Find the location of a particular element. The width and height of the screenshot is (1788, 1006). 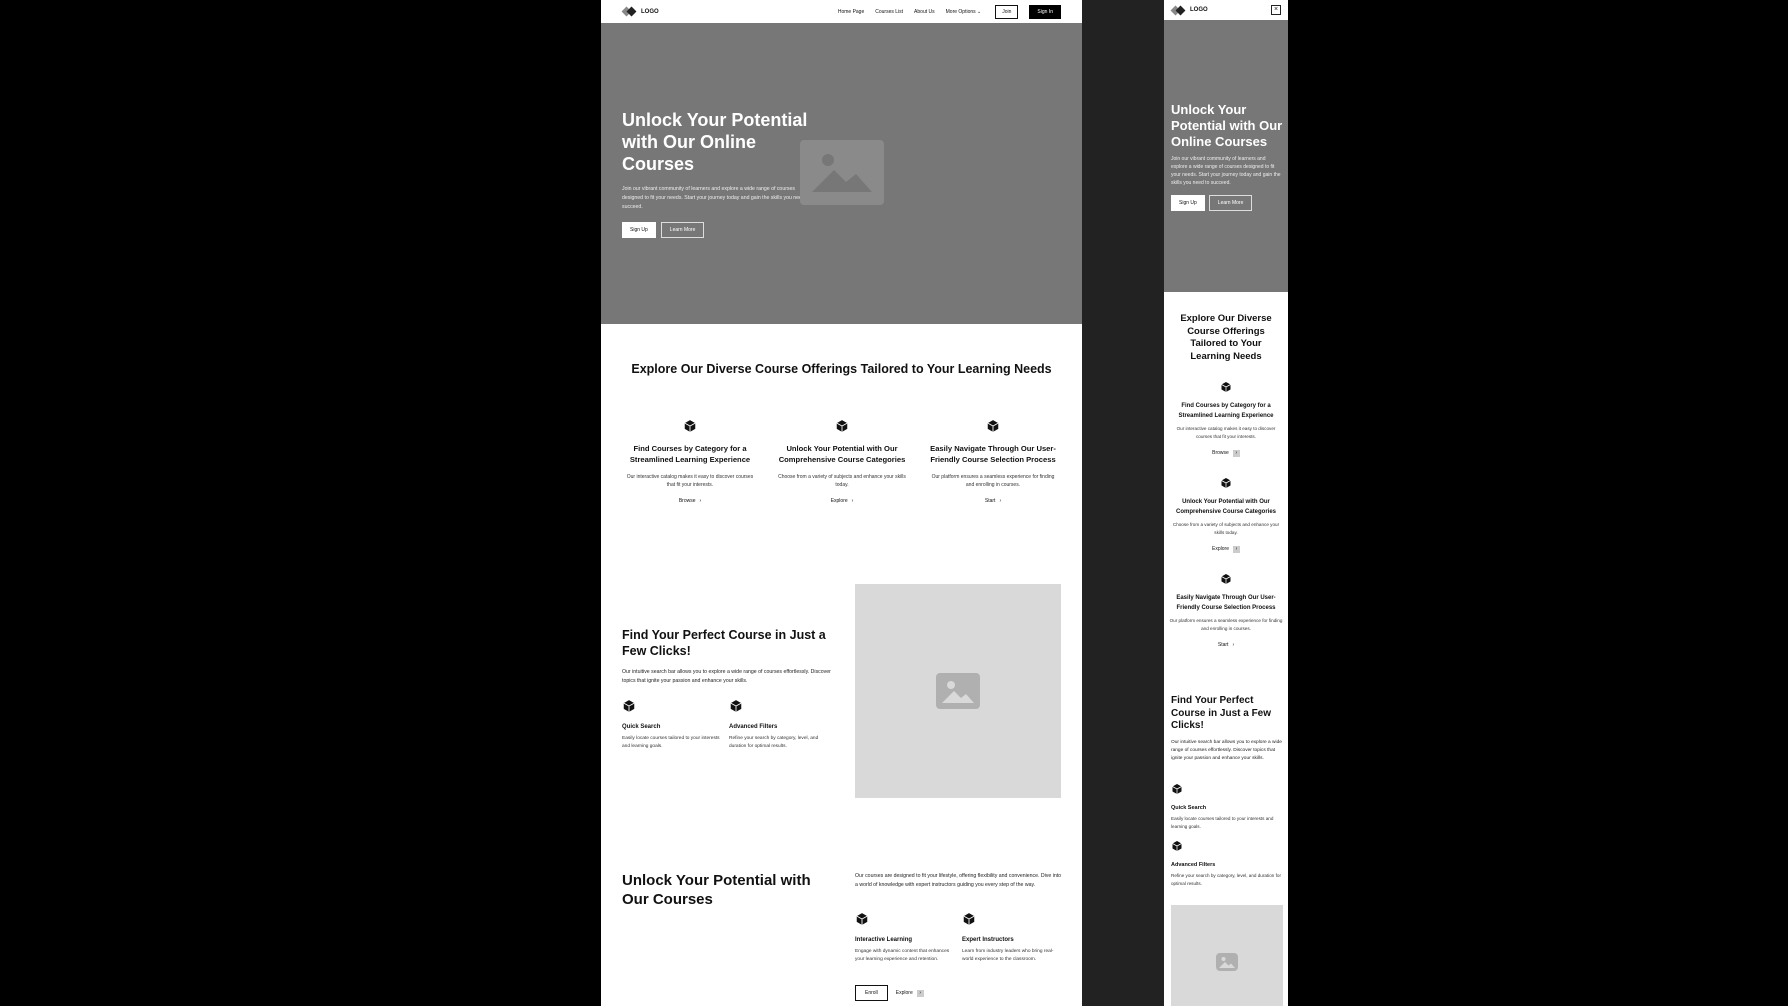

enroll-button: Enroll is located at coordinates (871, 993).